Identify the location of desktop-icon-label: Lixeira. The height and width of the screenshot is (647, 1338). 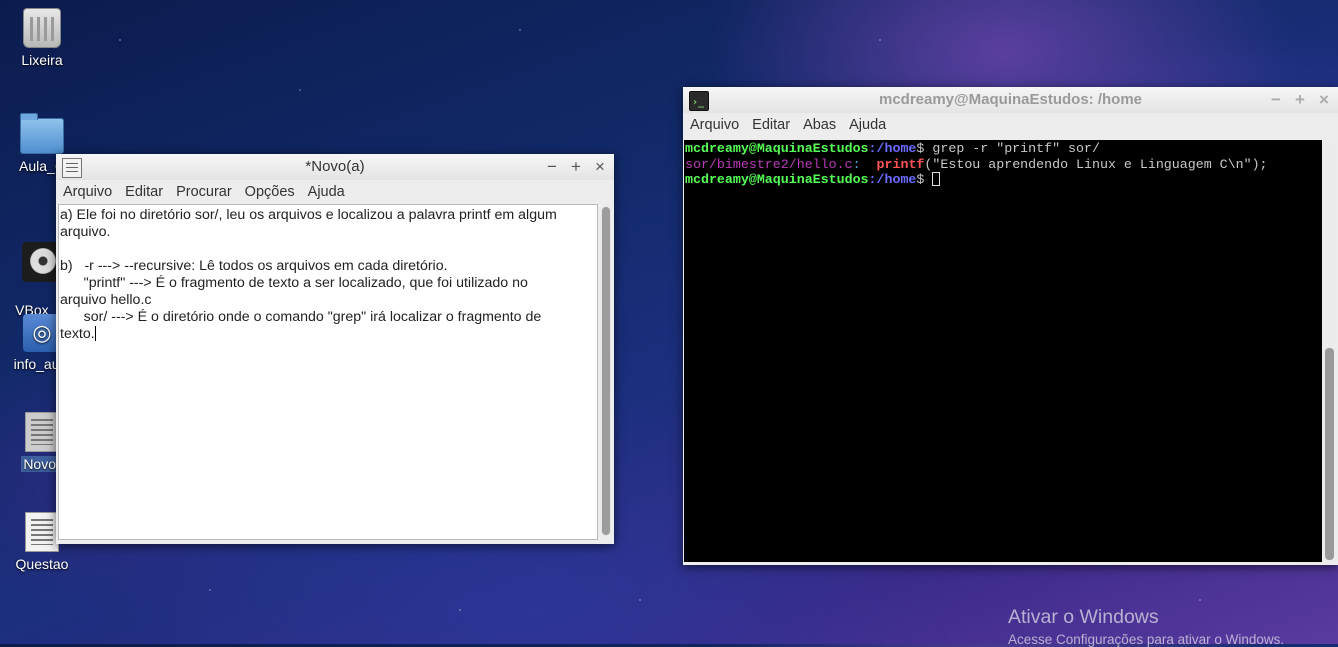
(42, 60).